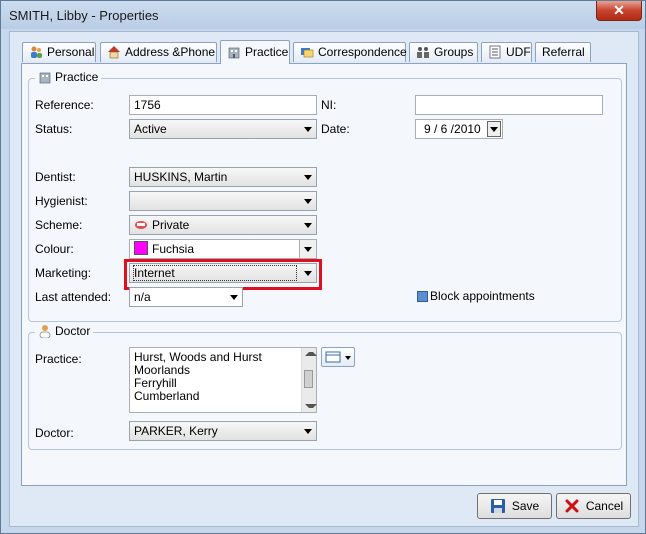  What do you see at coordinates (54, 249) in the screenshot?
I see `colour-label: Colour:` at bounding box center [54, 249].